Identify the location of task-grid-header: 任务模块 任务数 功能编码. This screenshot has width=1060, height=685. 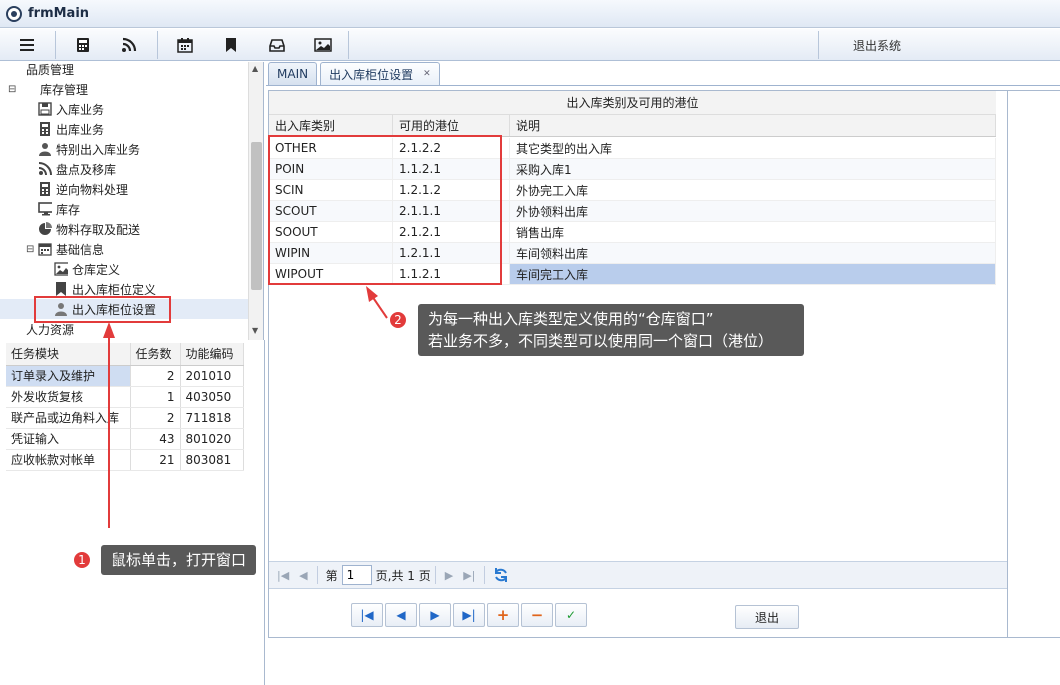
(125, 354).